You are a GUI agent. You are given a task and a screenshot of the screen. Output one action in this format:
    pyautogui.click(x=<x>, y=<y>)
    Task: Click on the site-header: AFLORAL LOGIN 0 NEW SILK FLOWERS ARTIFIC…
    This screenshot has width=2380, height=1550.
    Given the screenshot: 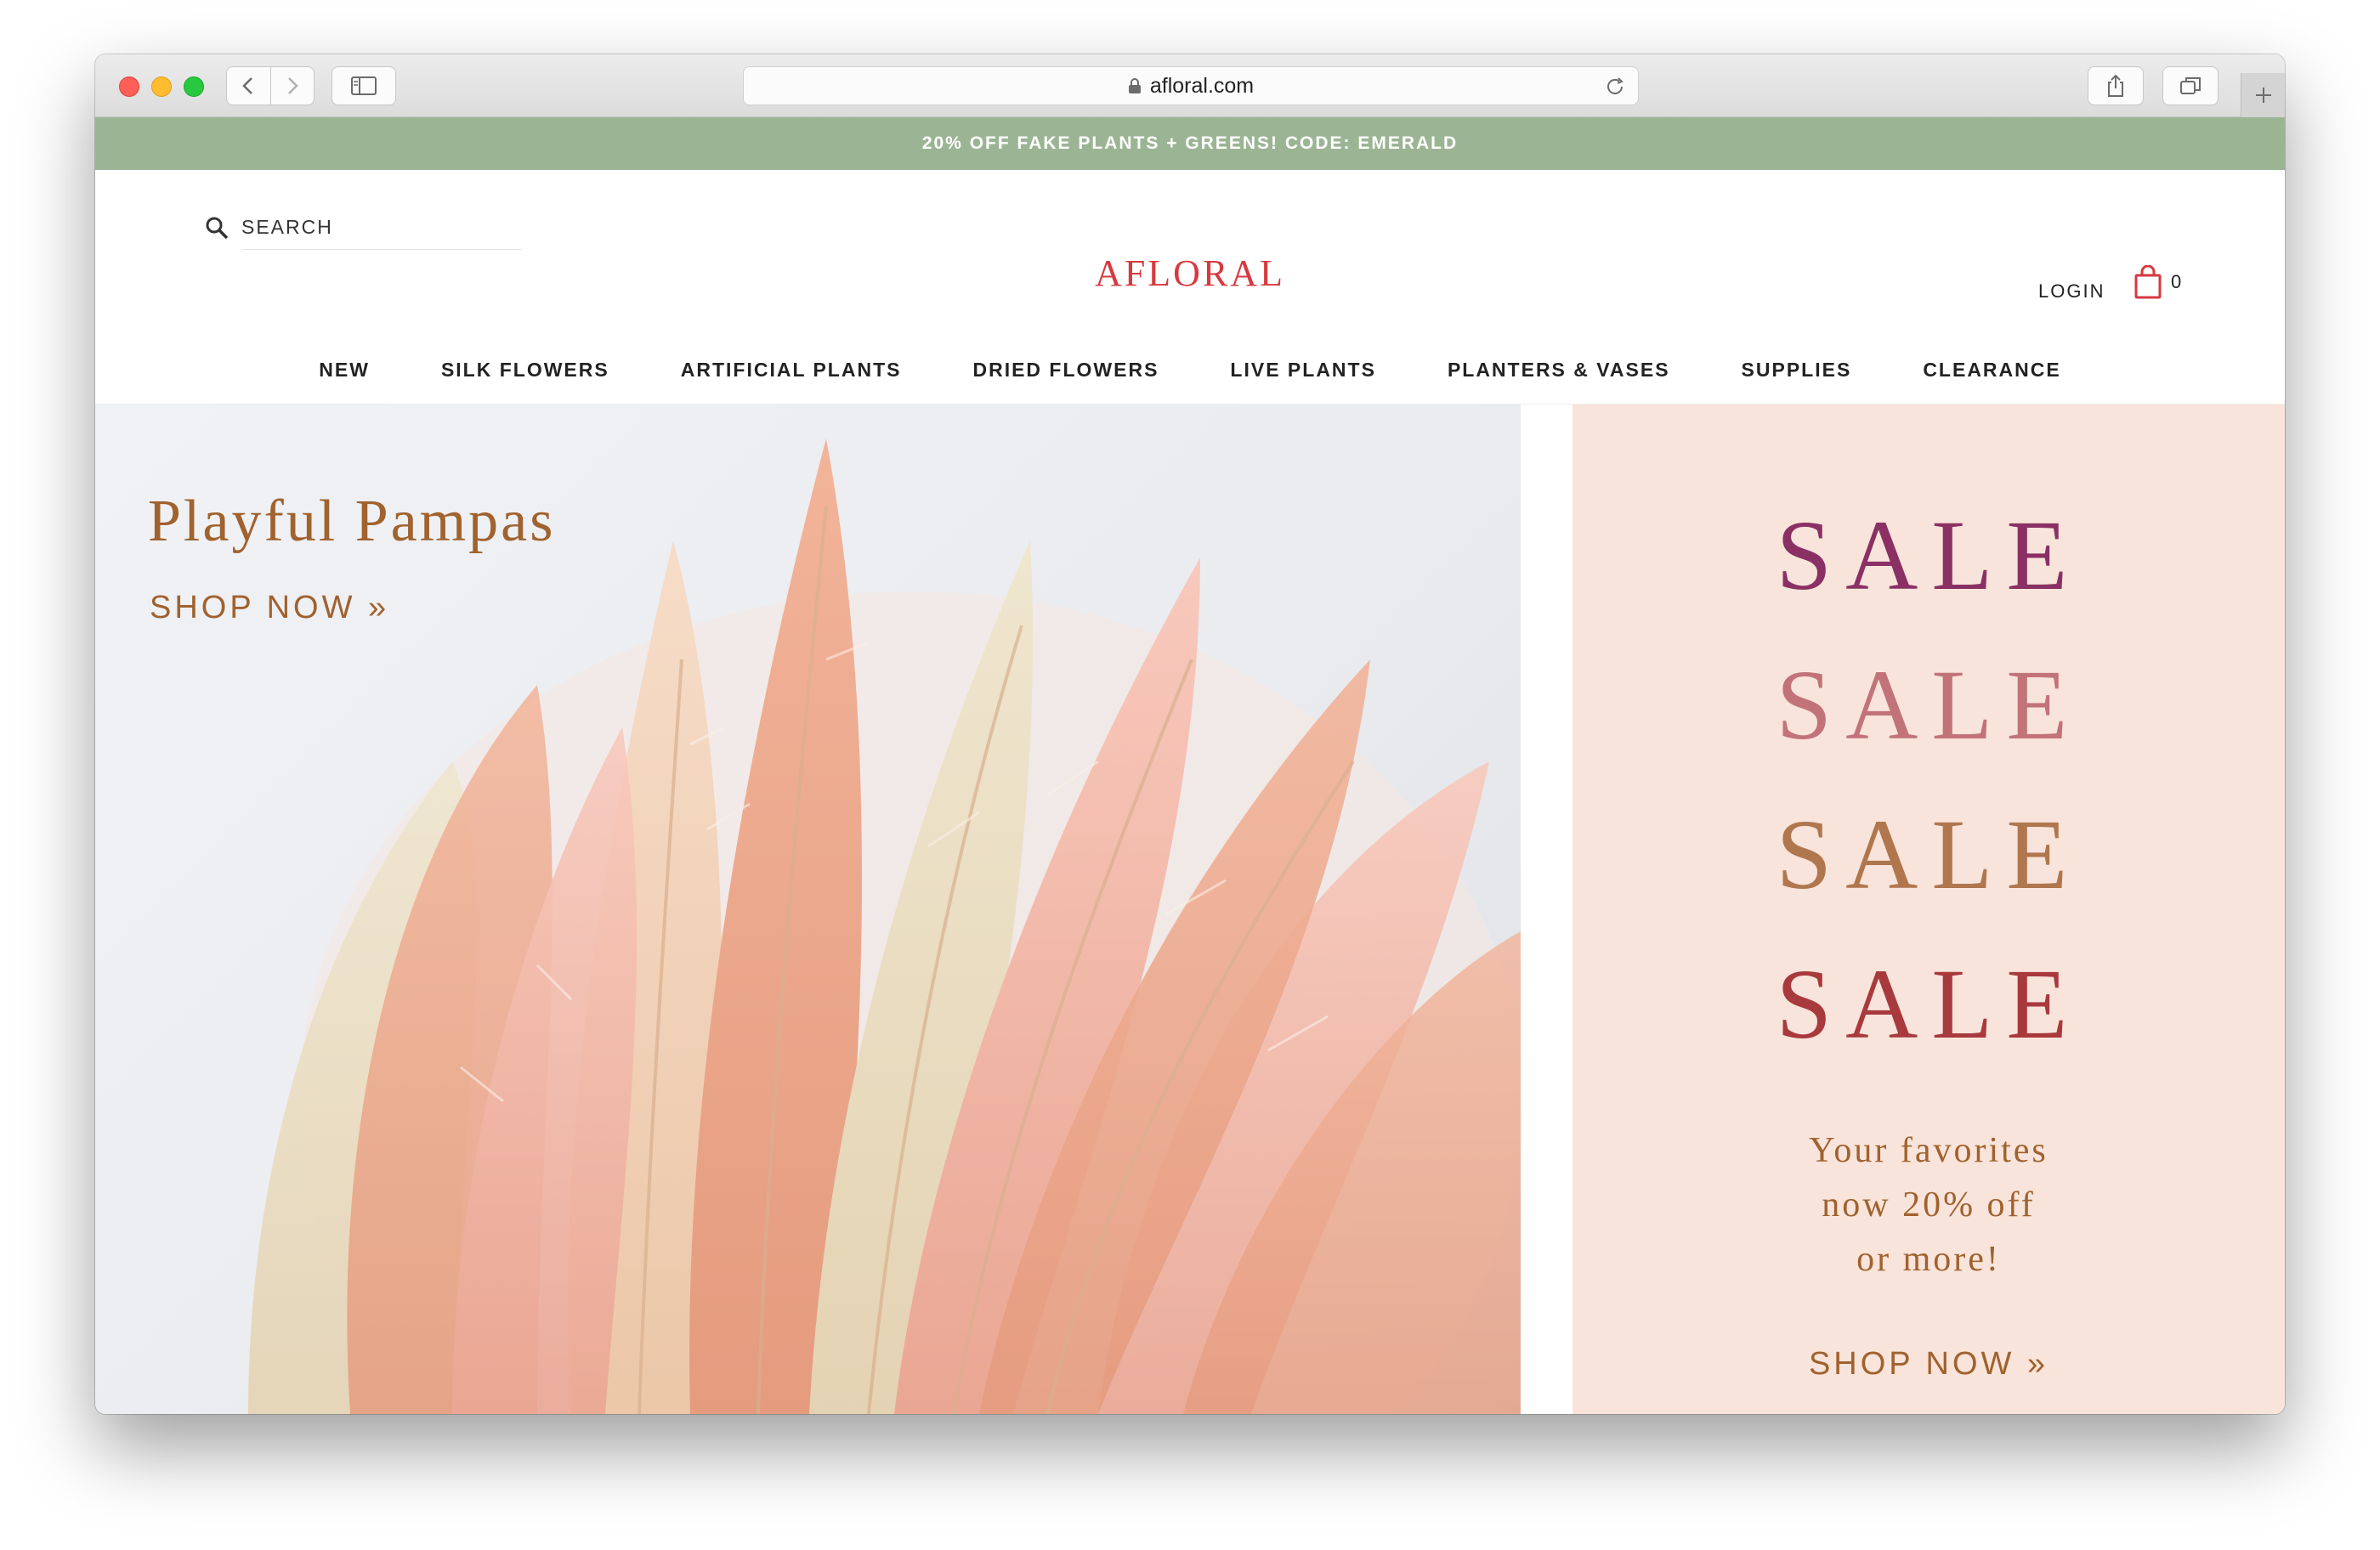 What is the action you would take?
    pyautogui.click(x=1190, y=287)
    